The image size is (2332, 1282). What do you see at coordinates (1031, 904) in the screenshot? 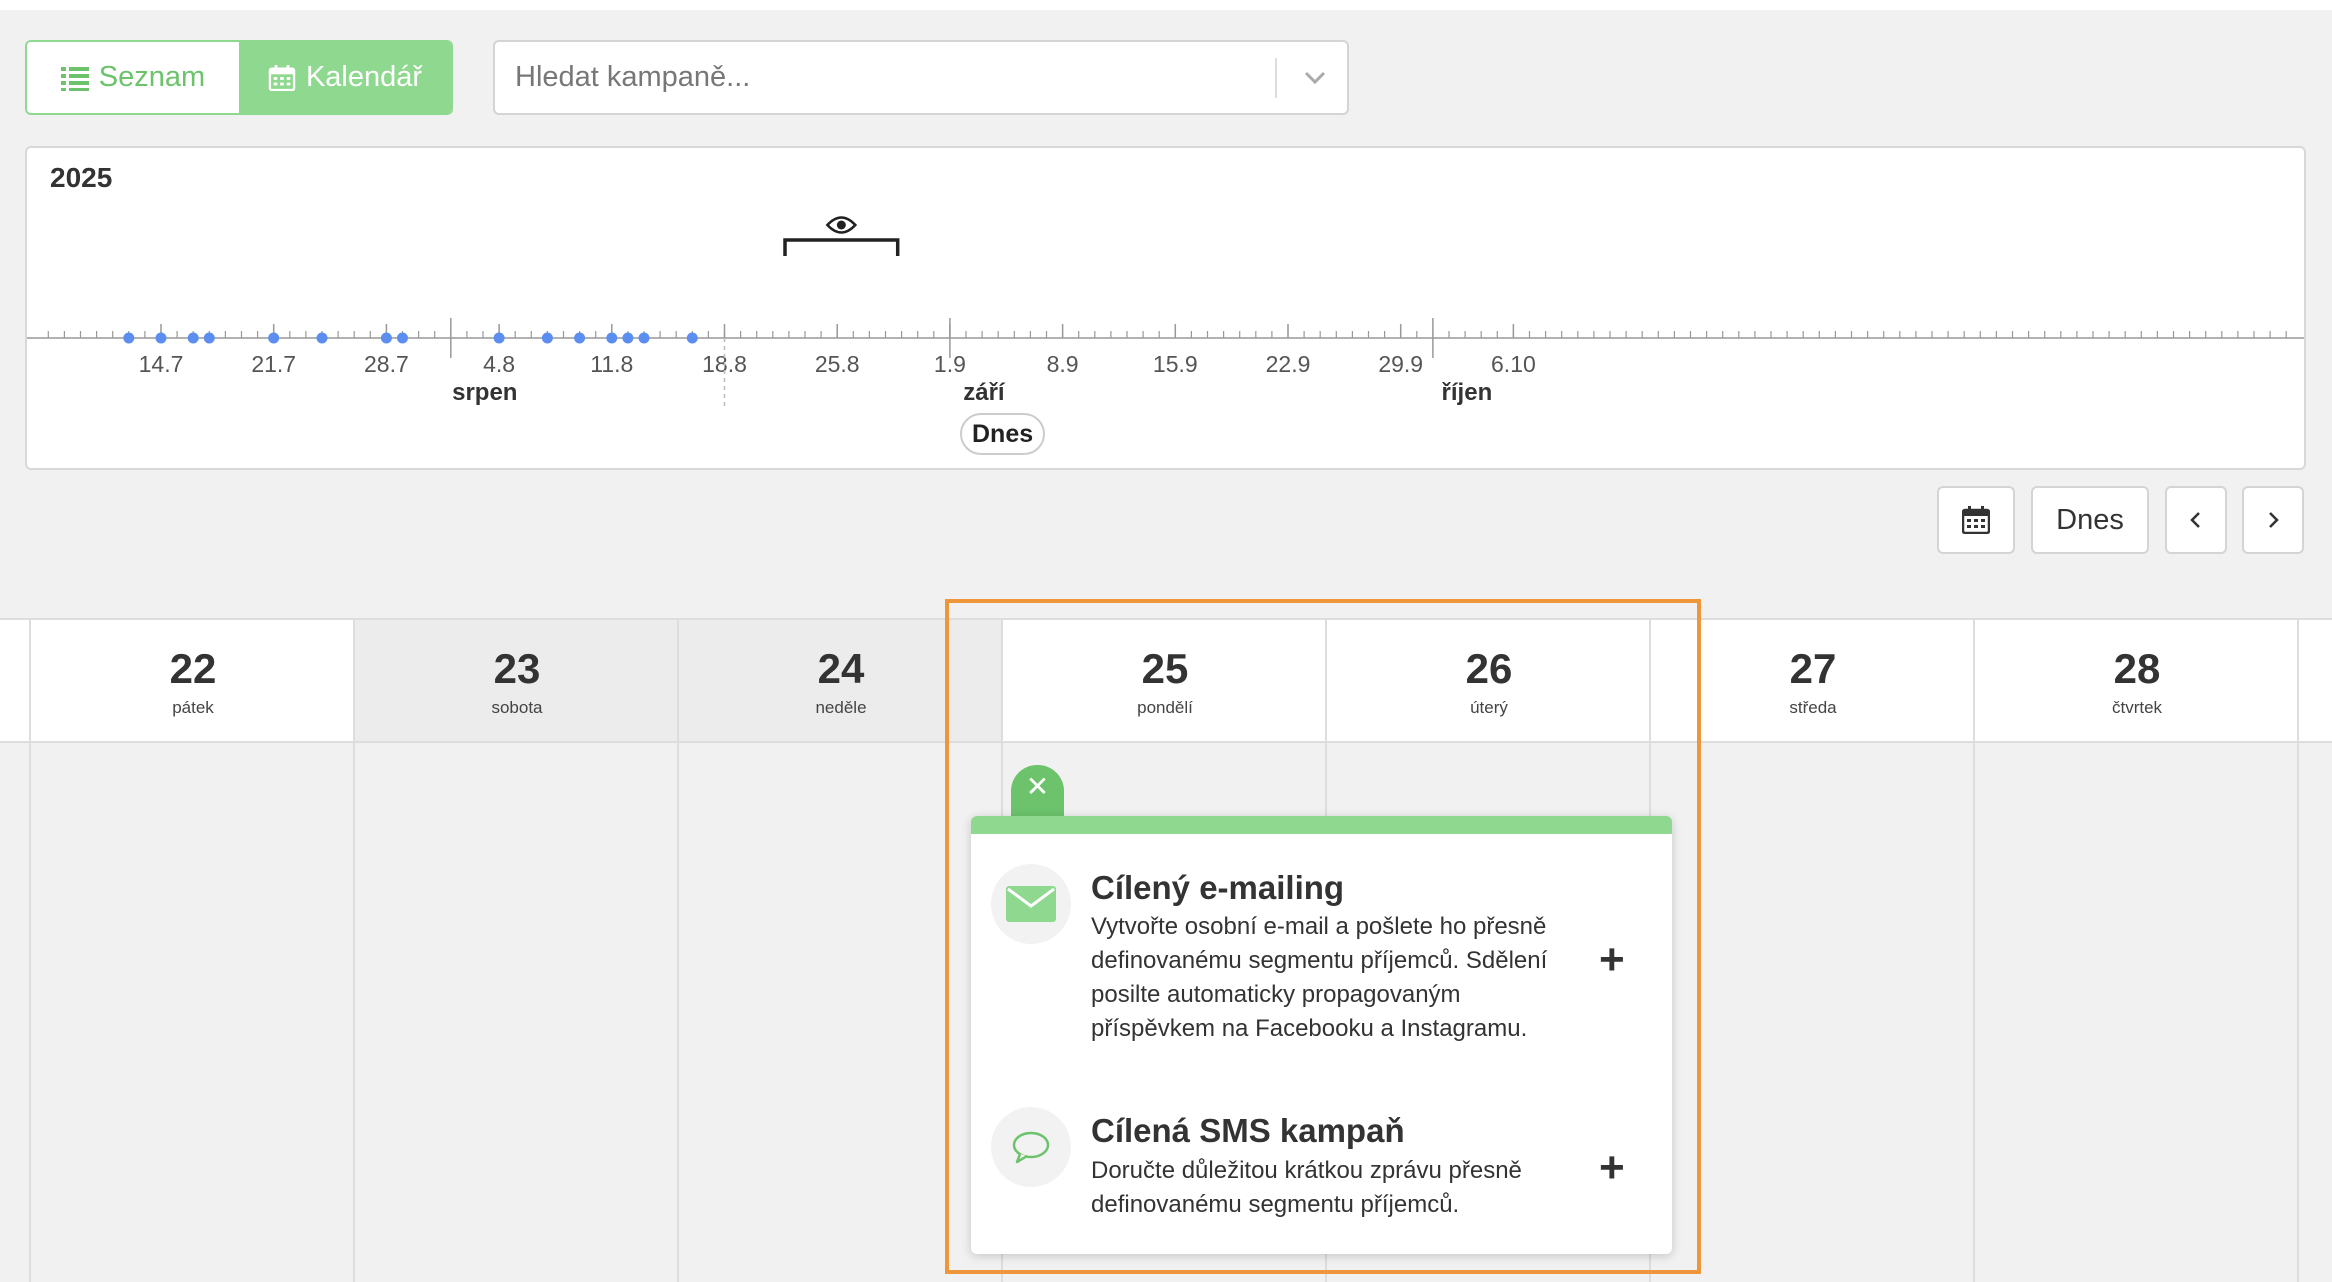
I see `envelope-icon` at bounding box center [1031, 904].